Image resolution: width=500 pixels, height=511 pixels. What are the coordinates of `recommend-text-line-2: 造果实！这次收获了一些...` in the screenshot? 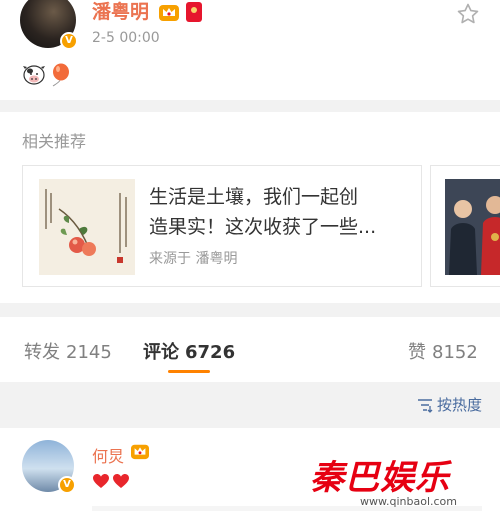 It's located at (263, 227).